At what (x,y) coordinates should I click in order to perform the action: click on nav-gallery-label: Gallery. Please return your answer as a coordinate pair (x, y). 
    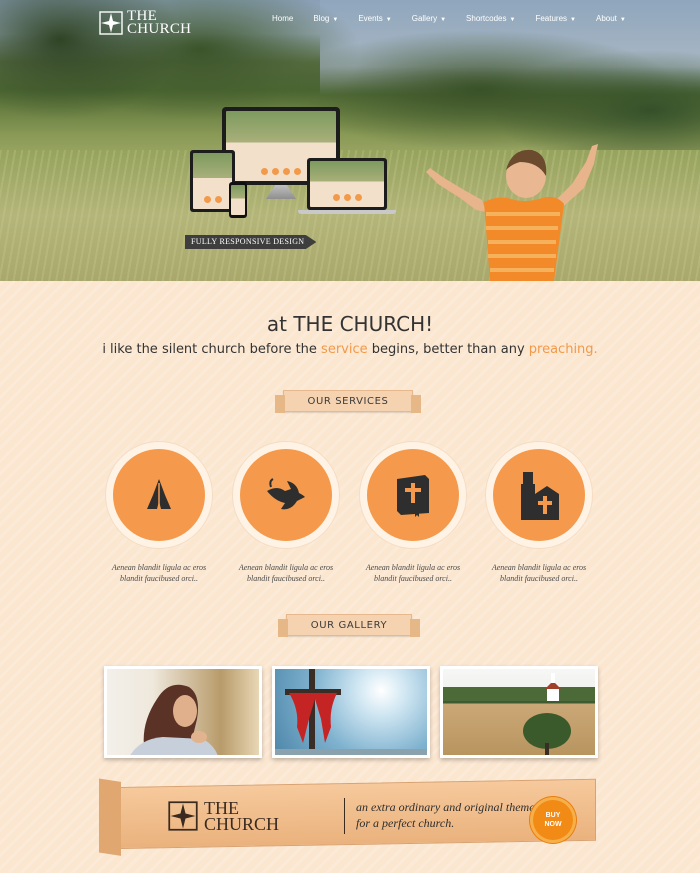
    Looking at the image, I should click on (424, 18).